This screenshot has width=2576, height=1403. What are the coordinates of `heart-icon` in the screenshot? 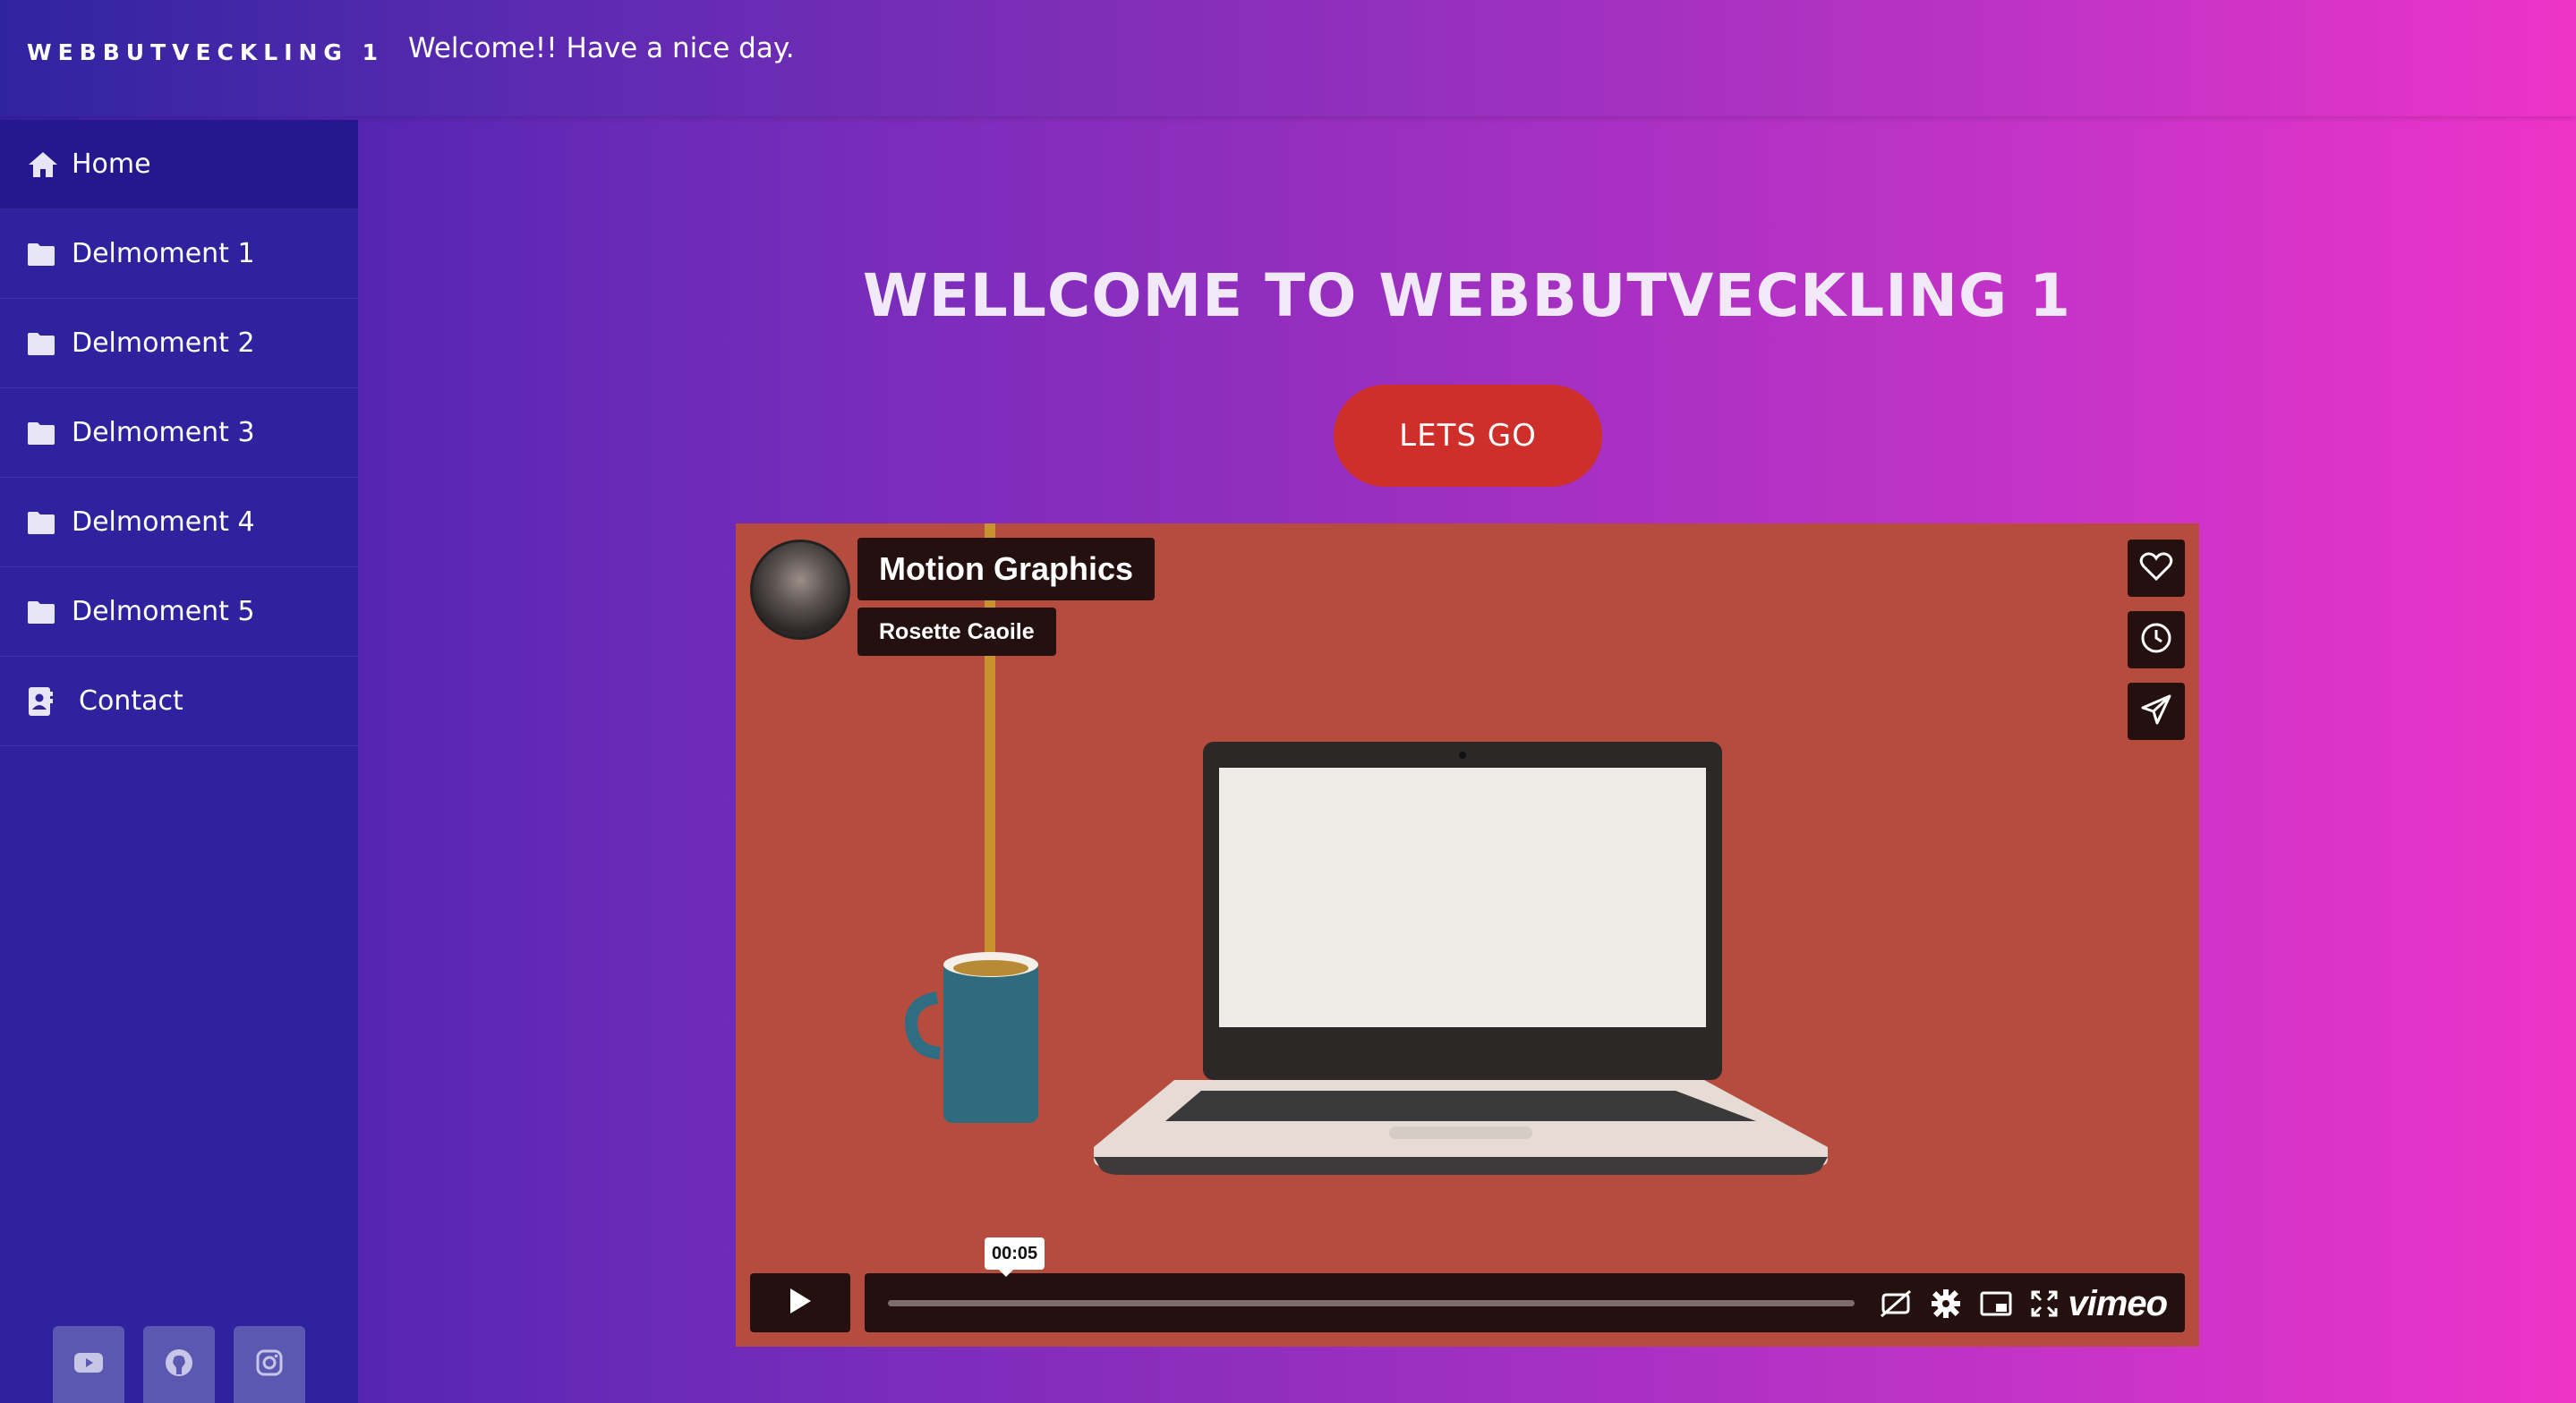 It's located at (2156, 568).